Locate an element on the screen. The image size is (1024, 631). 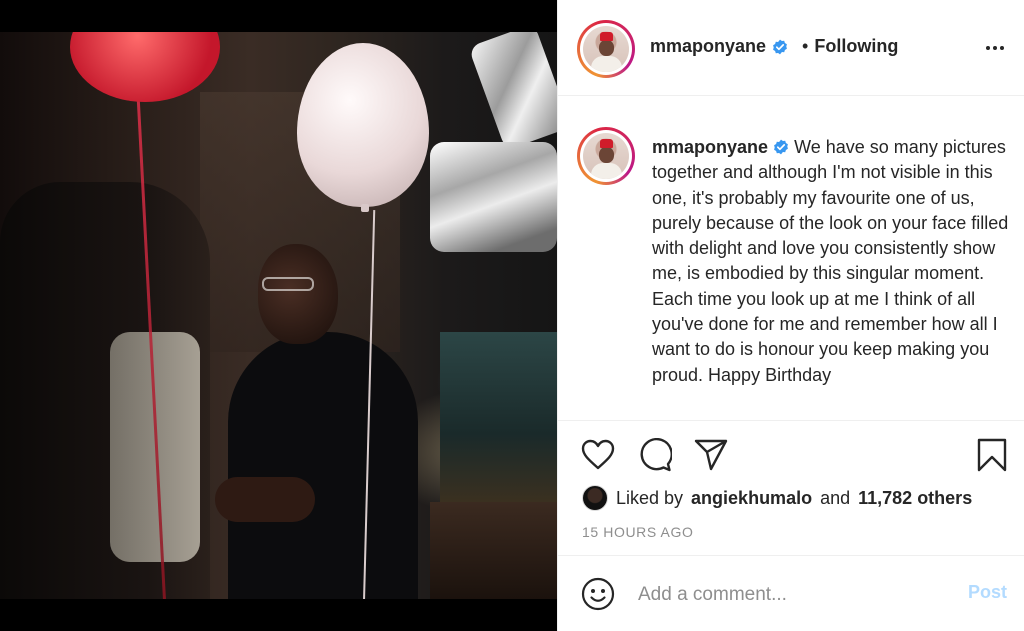
comment-input is located at coordinates (788, 595).